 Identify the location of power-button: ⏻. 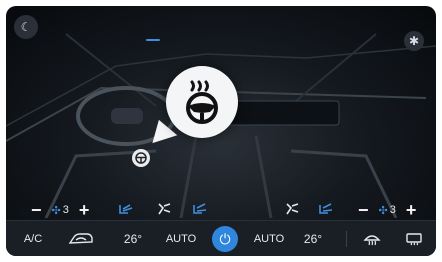
(225, 238).